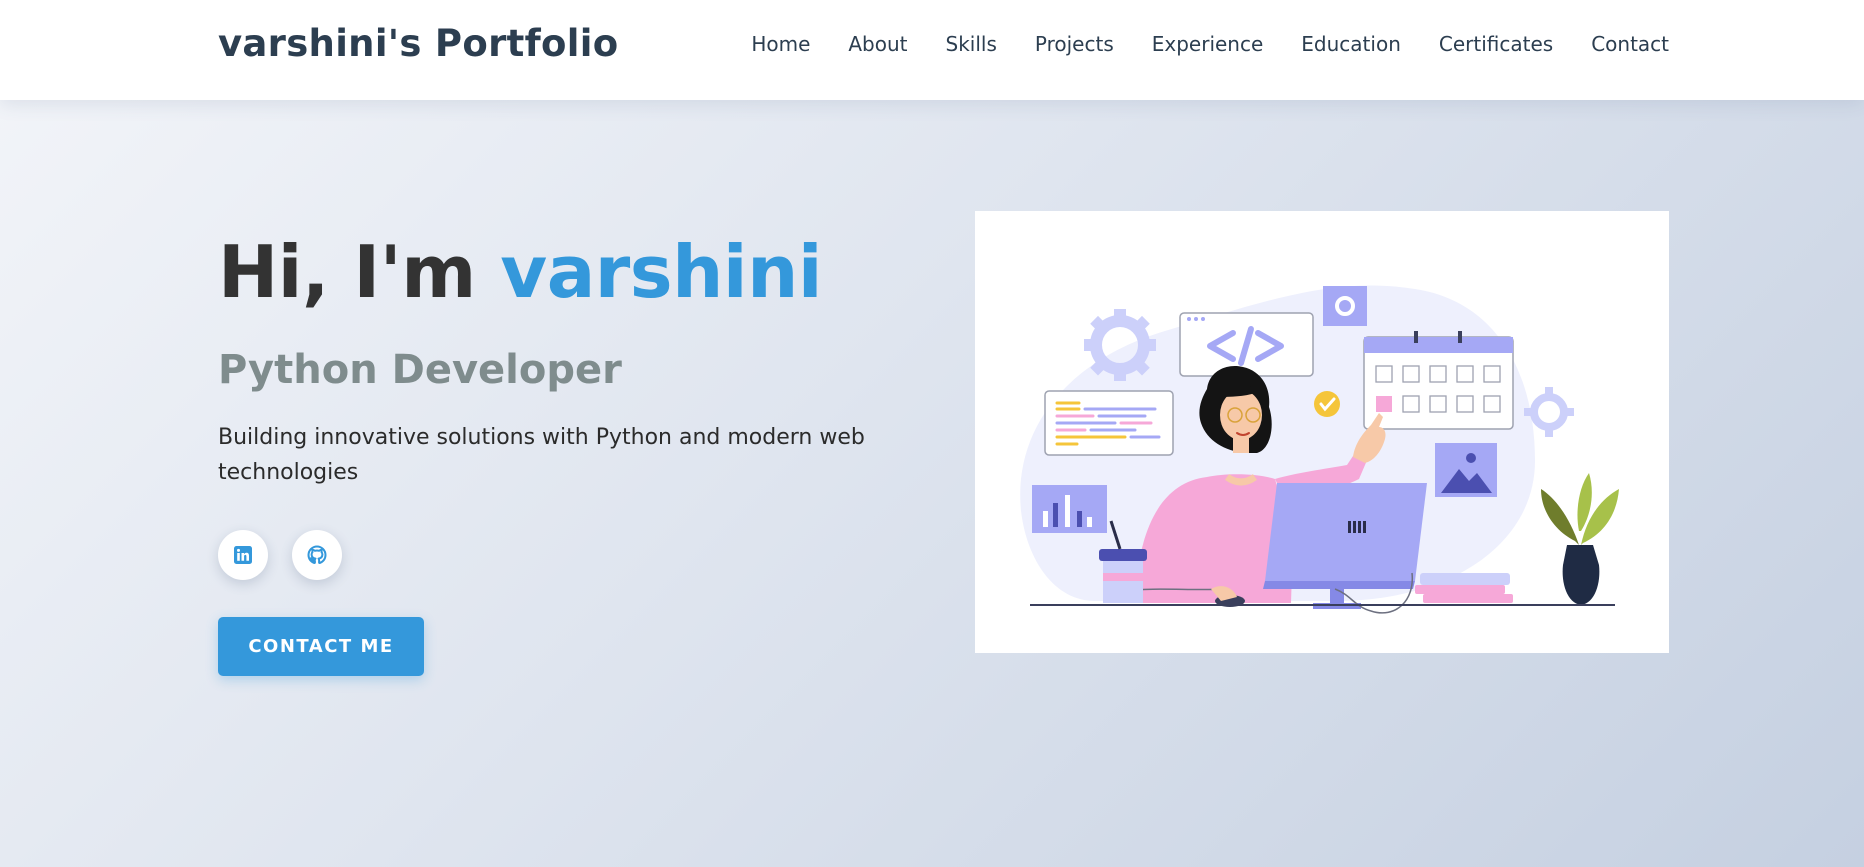 This screenshot has height=867, width=1864. I want to click on nav-link-about: About, so click(877, 44).